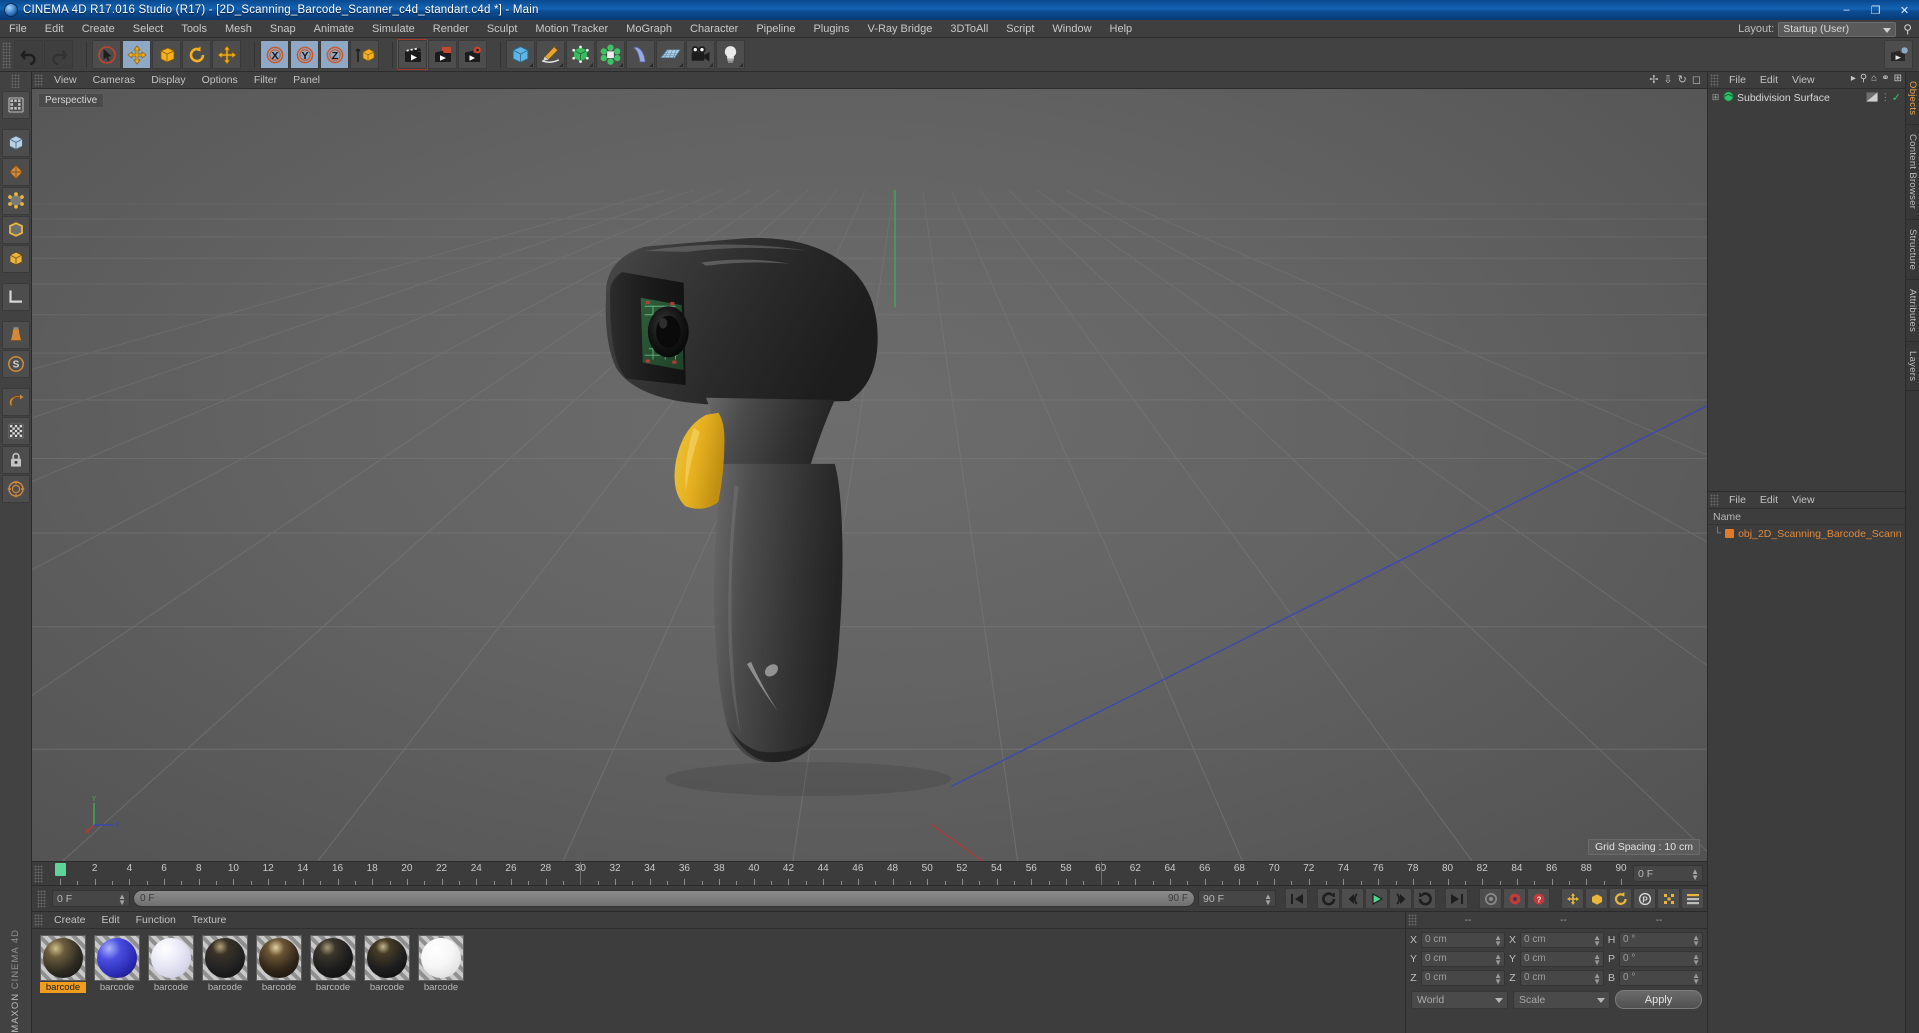 This screenshot has height=1033, width=1919. Describe the element at coordinates (502, 29) in the screenshot. I see `menu-item-sculpt: Sculpt` at that location.